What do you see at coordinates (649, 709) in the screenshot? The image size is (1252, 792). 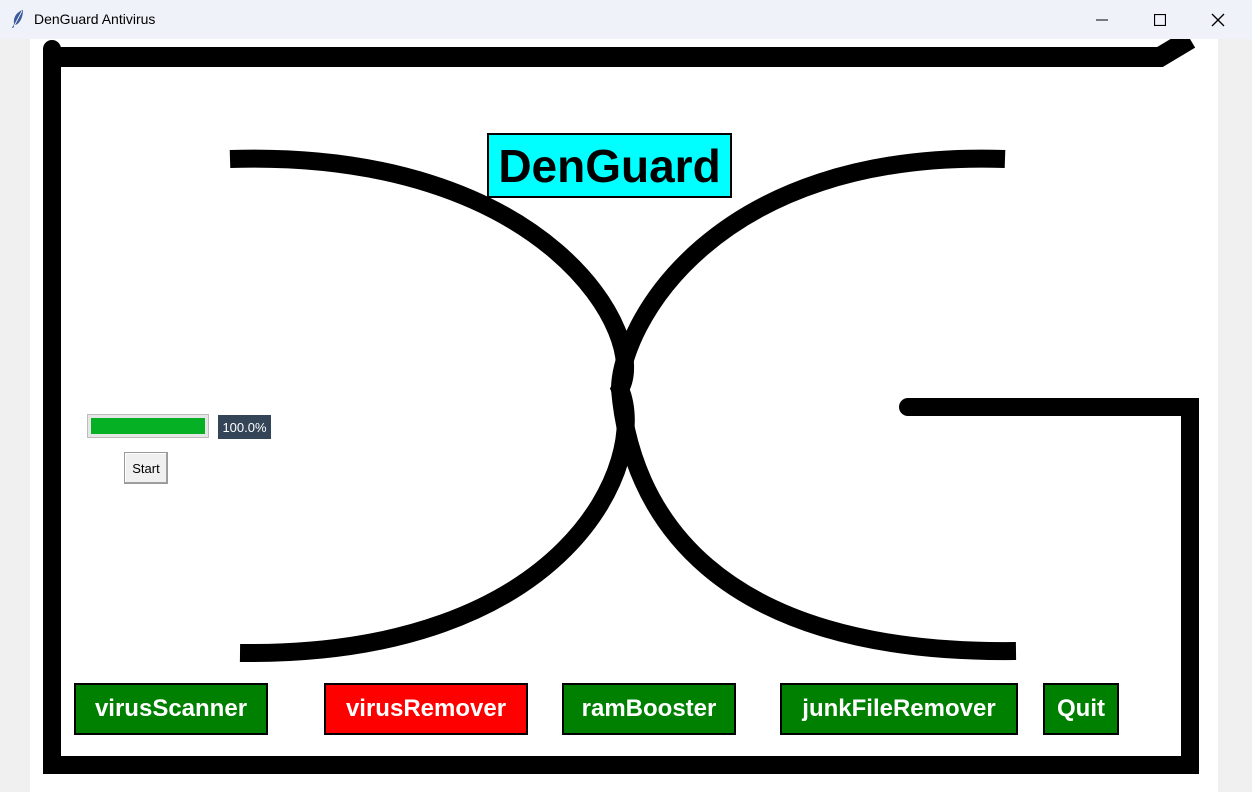 I see `ram-booster-button: ramBooster` at bounding box center [649, 709].